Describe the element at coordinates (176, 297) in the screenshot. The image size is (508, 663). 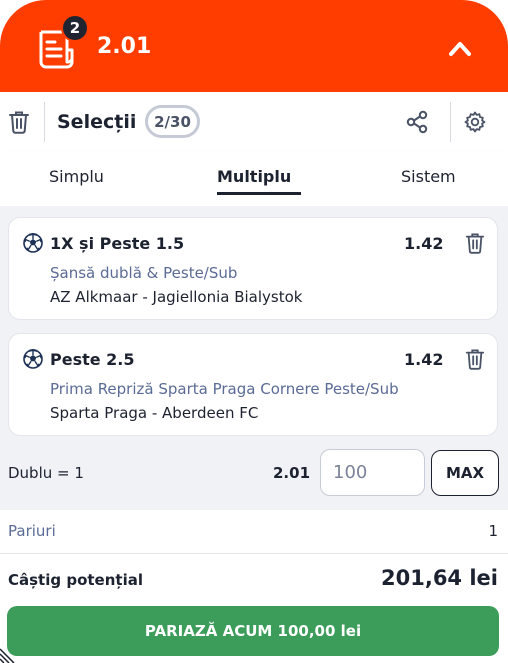
I see `selection-event: AZ Alkmaar - Jagiellonia Bialystok` at that location.